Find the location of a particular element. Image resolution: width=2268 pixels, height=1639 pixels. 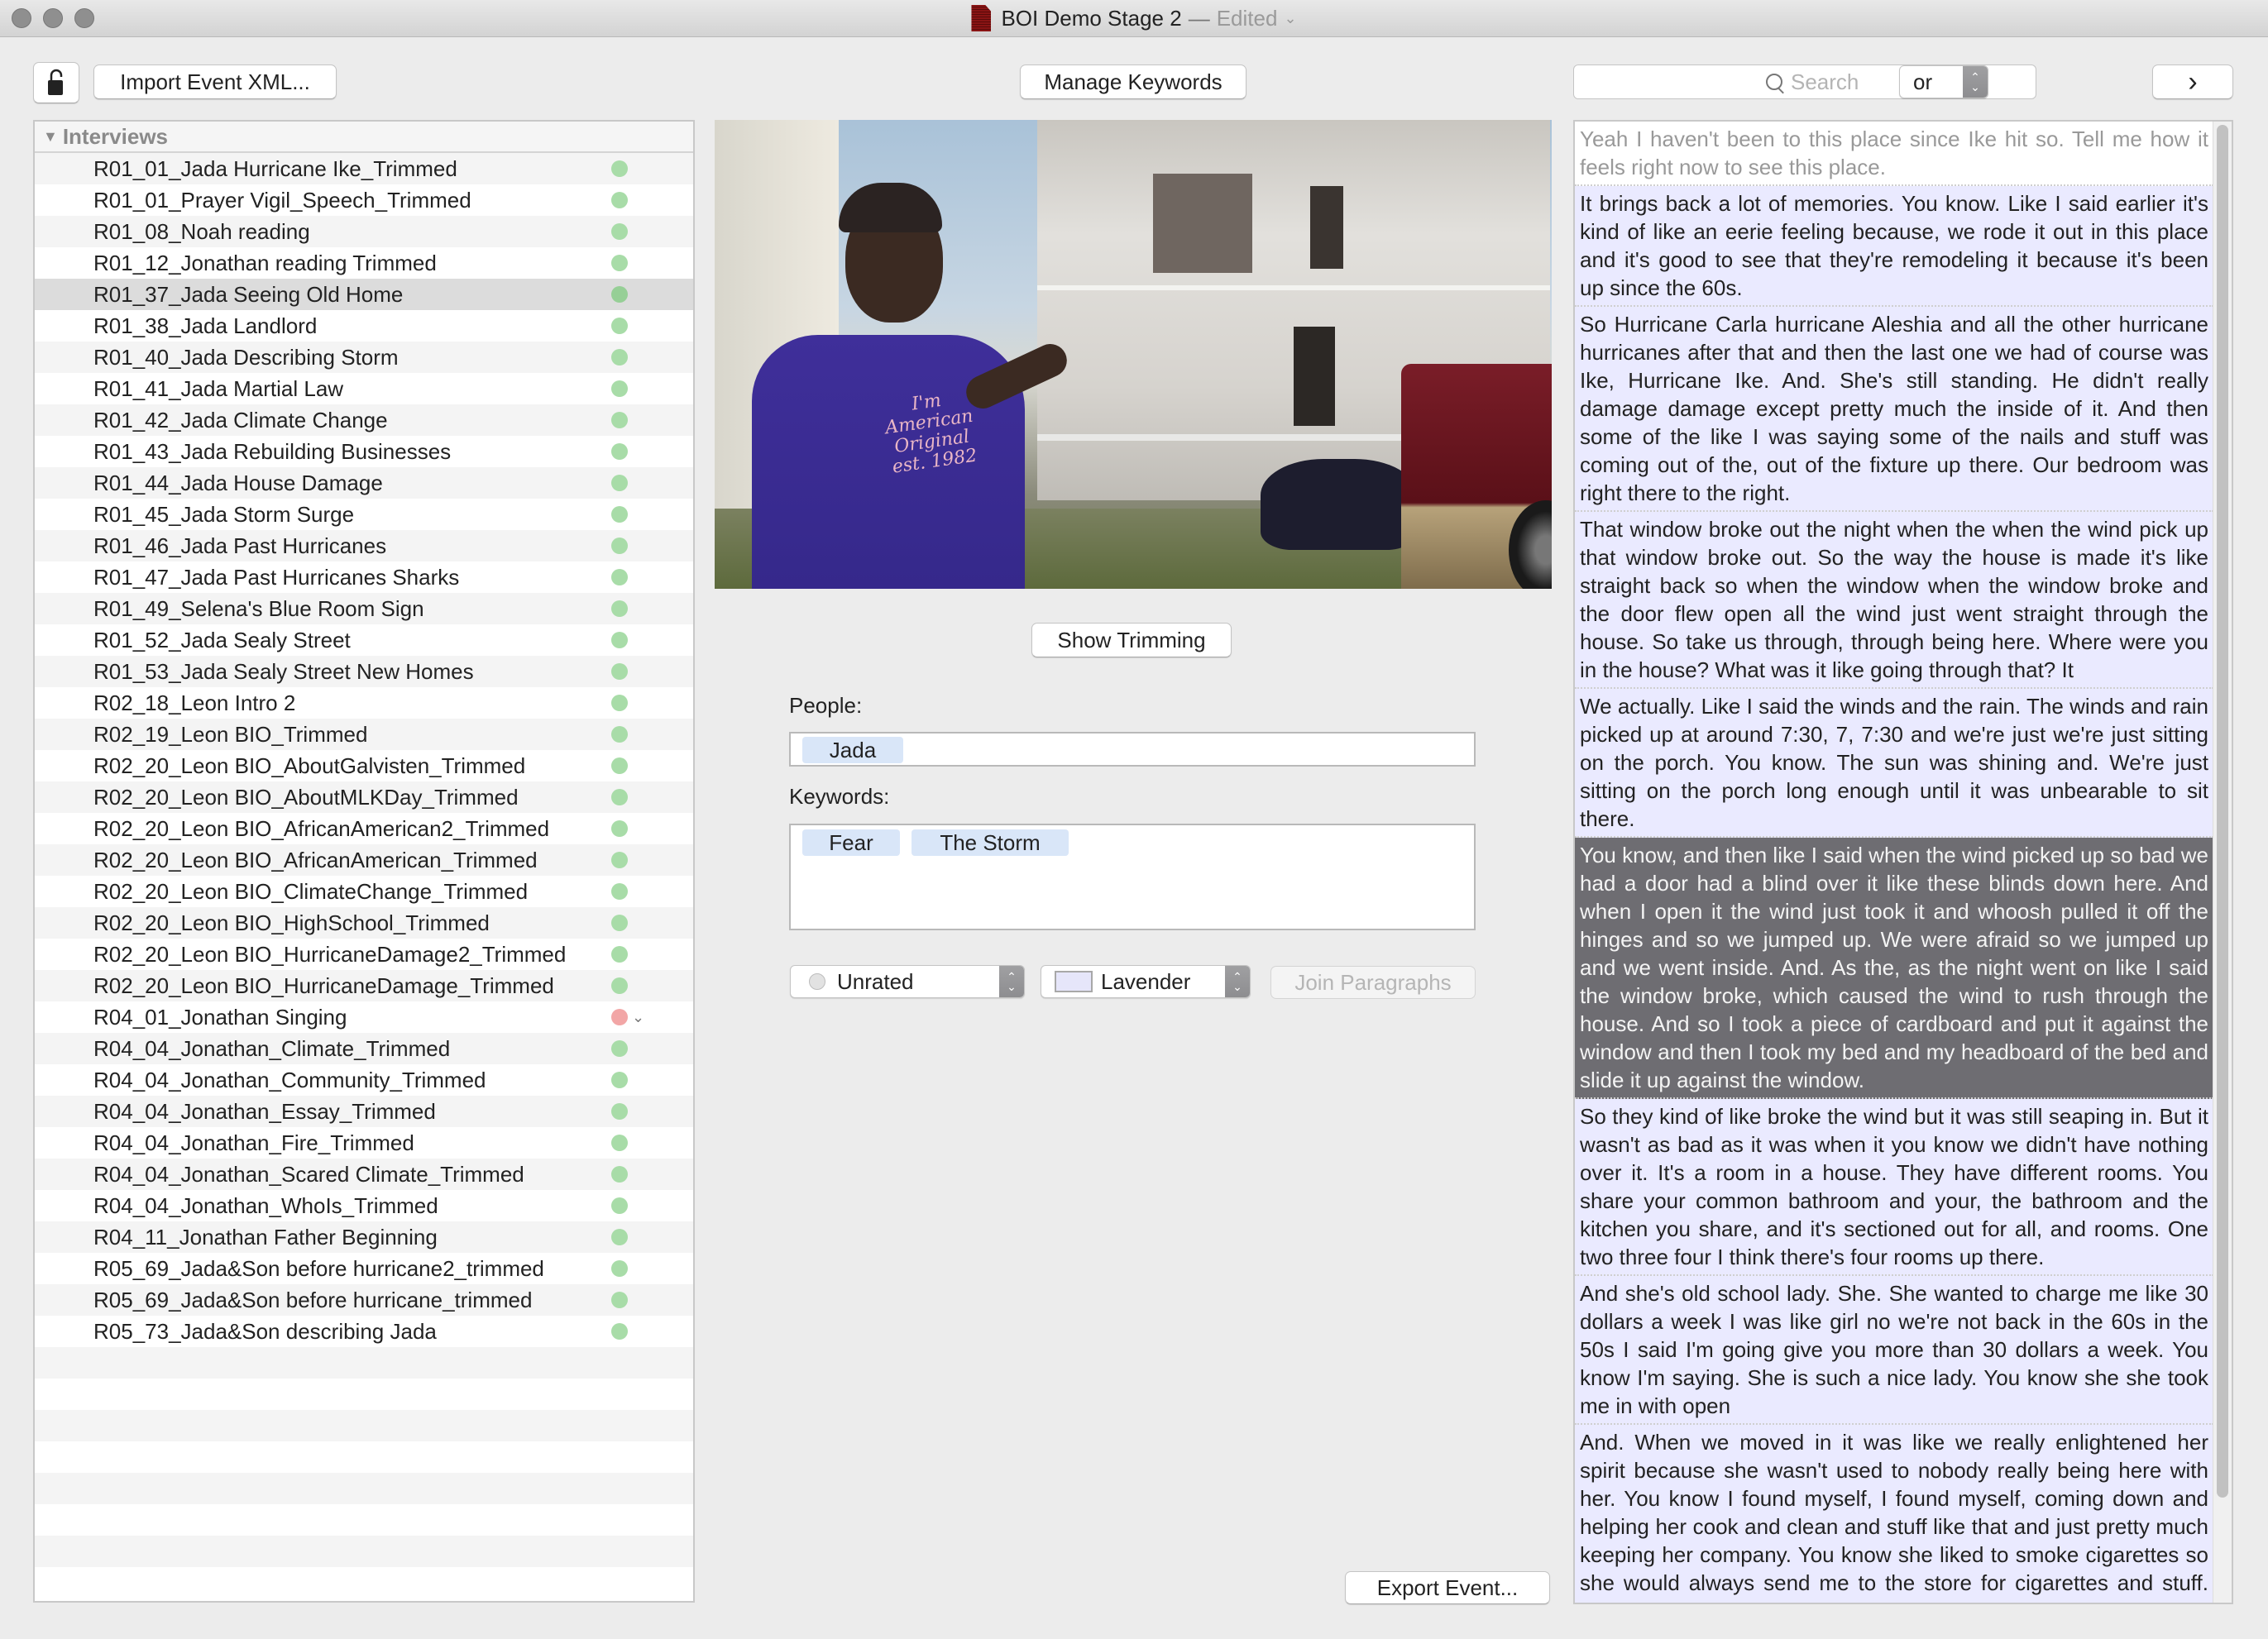

list-item: R02_20_Leon BIO_AboutGalvisten_Trimmed is located at coordinates (364, 765).